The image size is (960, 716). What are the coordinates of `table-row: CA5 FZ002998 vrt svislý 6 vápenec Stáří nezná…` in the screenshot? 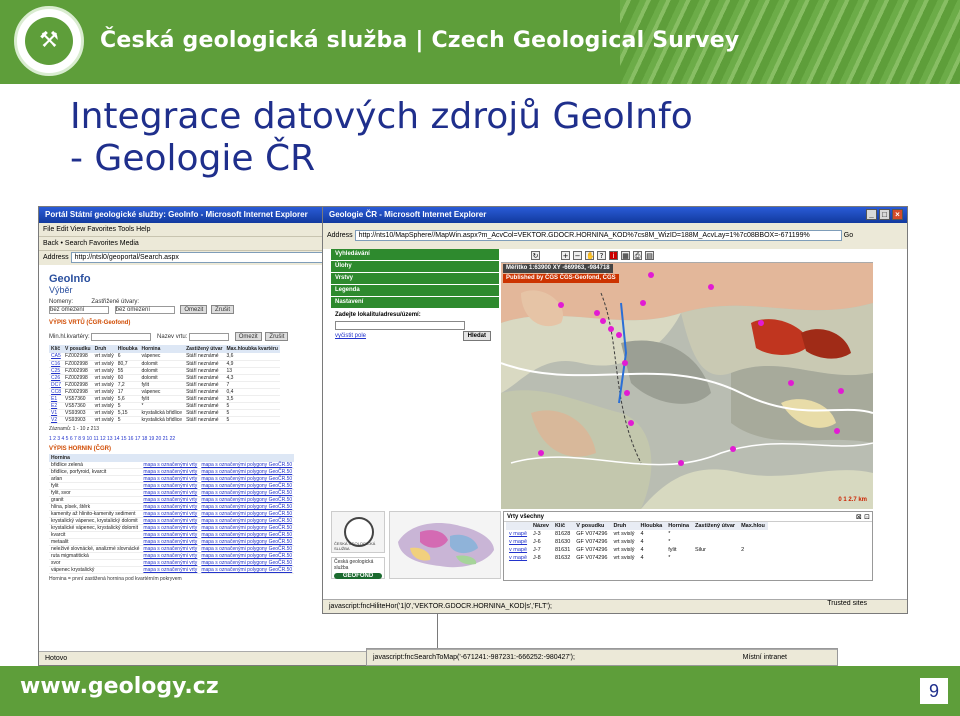 It's located at (164, 357).